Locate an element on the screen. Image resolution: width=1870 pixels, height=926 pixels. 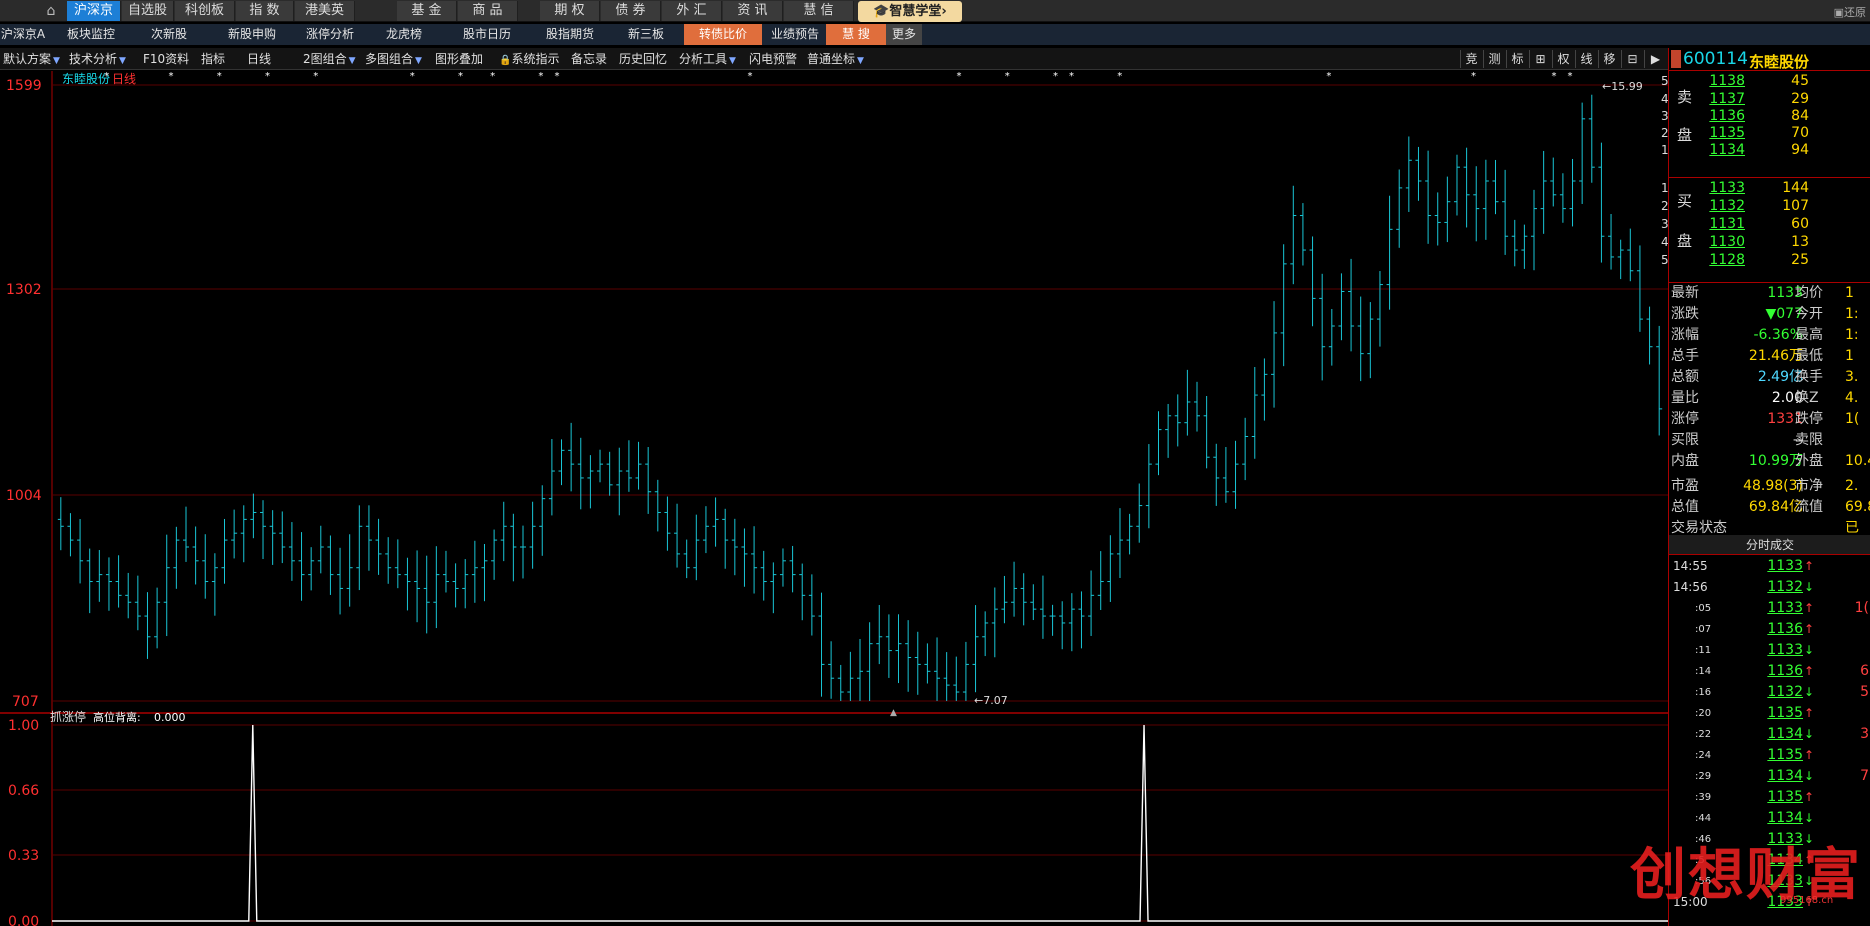
tool-f10: F10资料 is located at coordinates (166, 59).